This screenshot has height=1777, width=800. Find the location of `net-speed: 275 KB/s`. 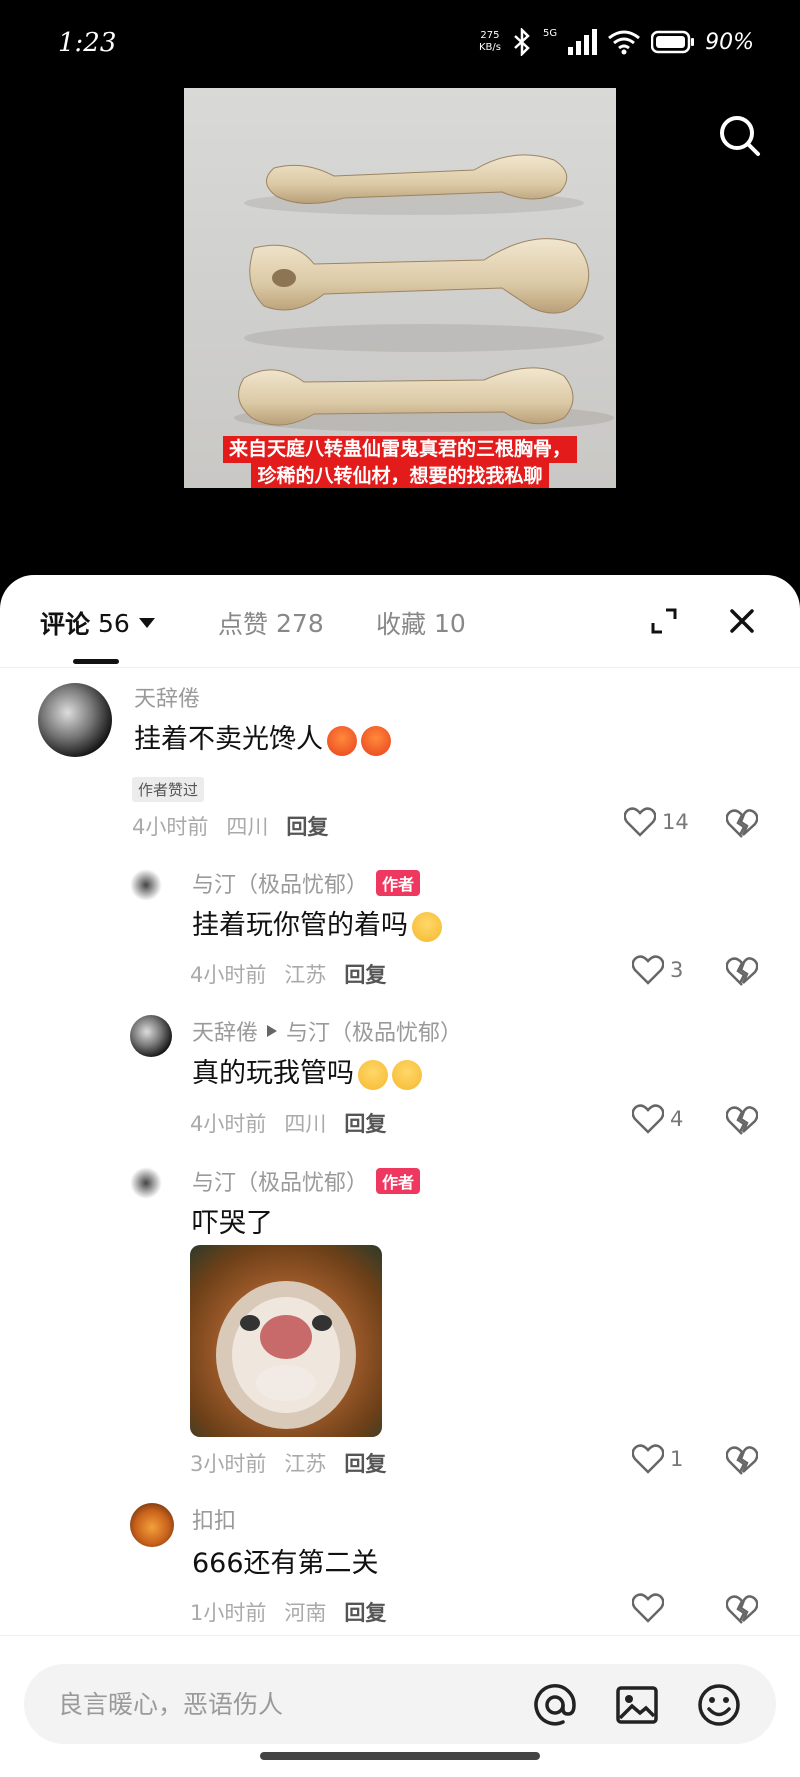

net-speed: 275 KB/s is located at coordinates (489, 41).